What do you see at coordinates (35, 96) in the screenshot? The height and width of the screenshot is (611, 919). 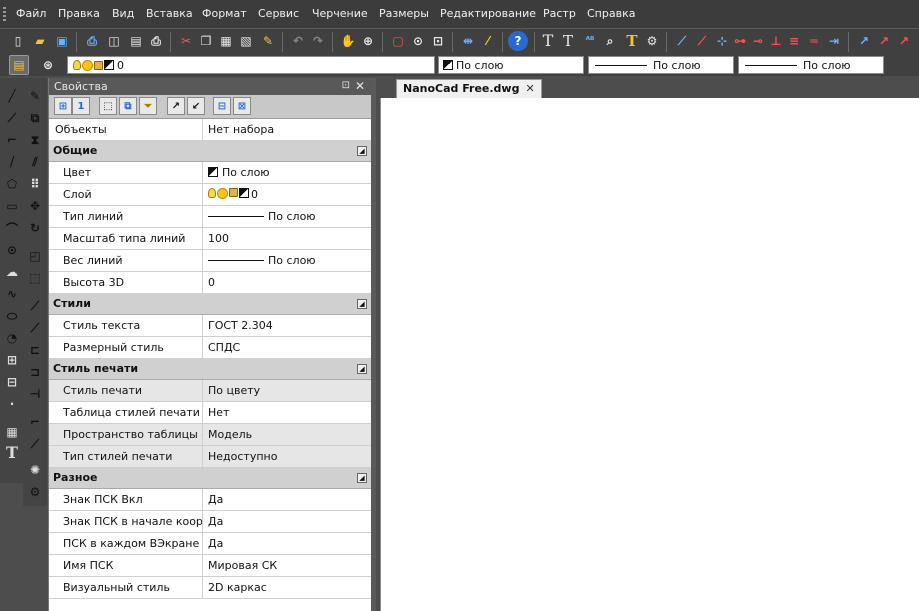 I see `erase-icon: ✎` at bounding box center [35, 96].